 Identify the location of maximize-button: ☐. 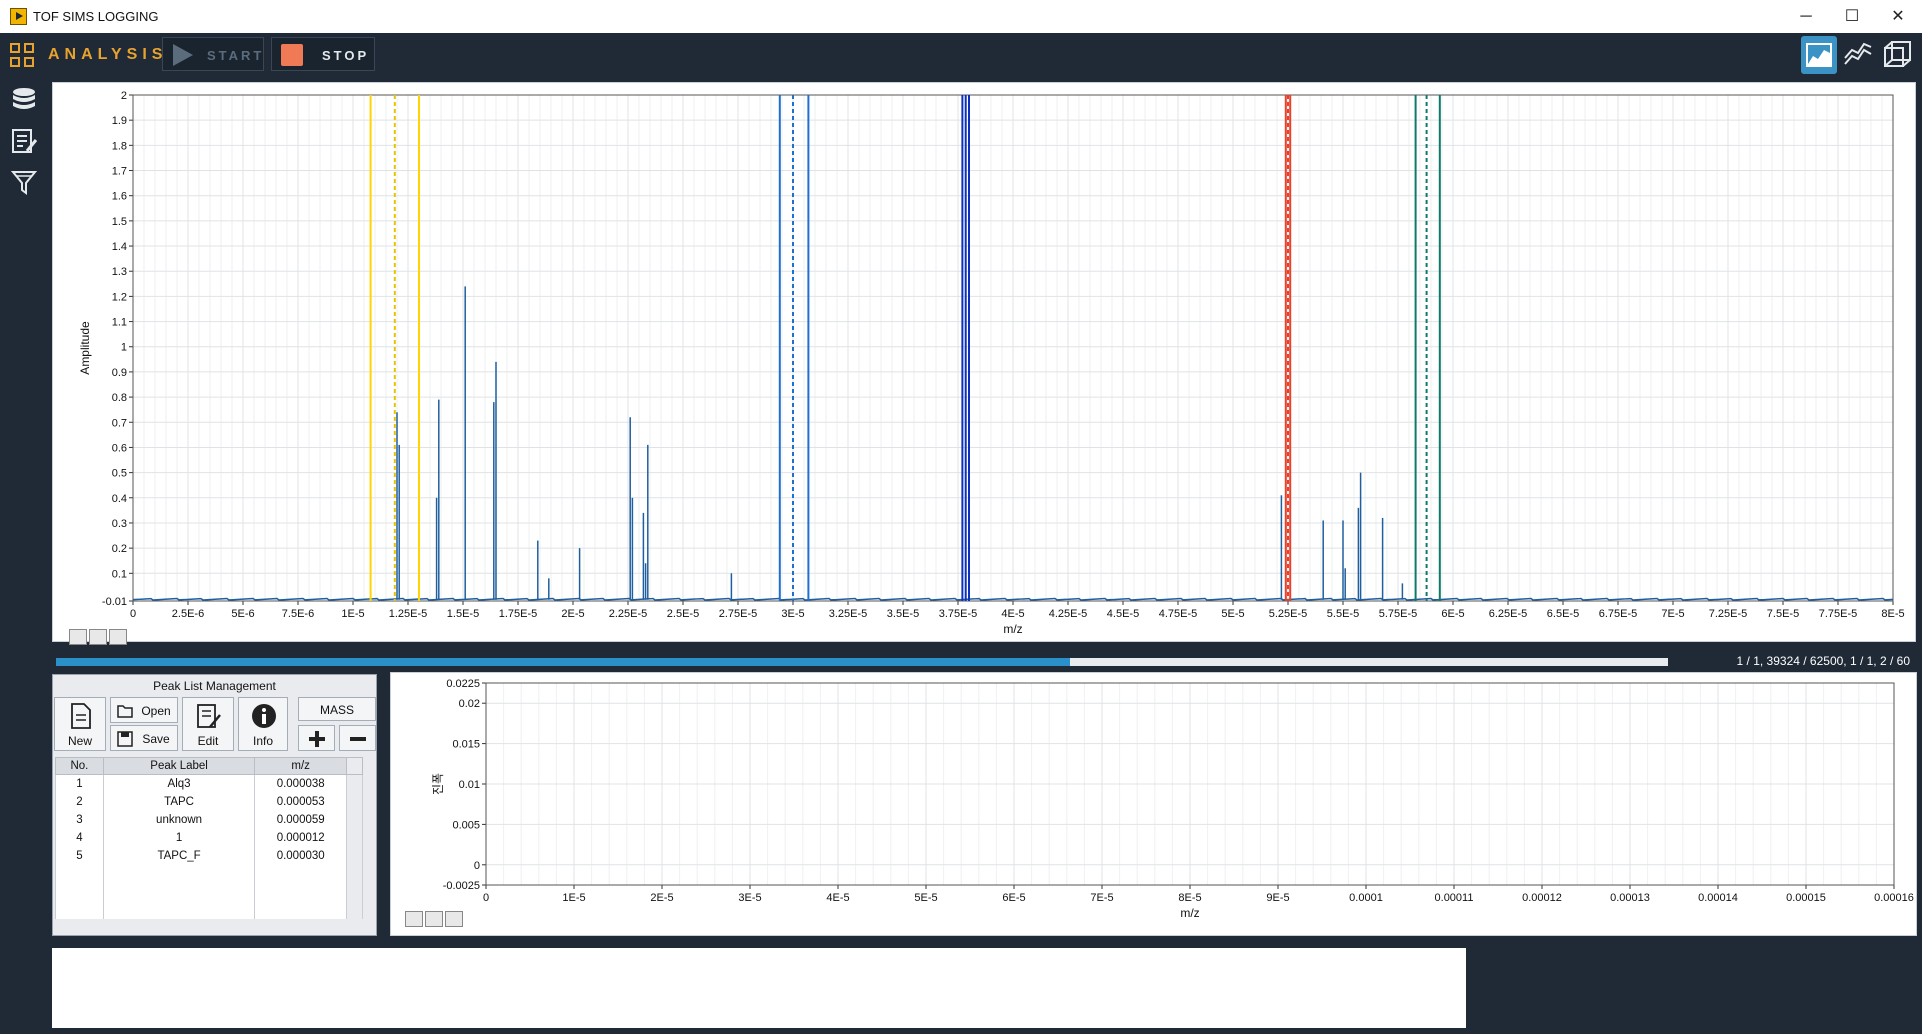
(1852, 17).